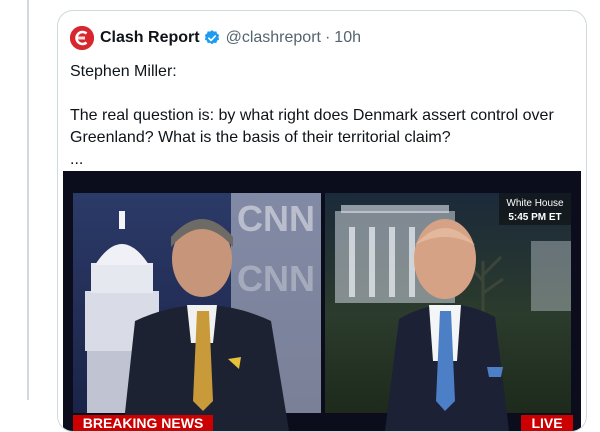  I want to click on clash-report-logo-icon, so click(82, 38).